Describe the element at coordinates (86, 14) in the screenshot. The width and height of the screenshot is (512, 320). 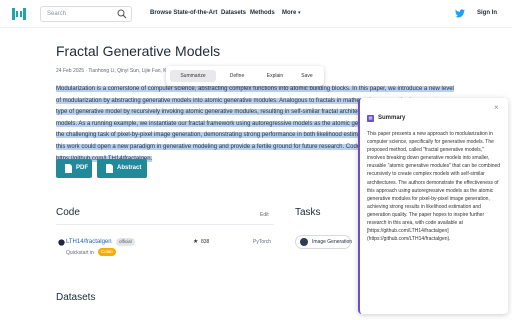
I see `search-input: Search` at that location.